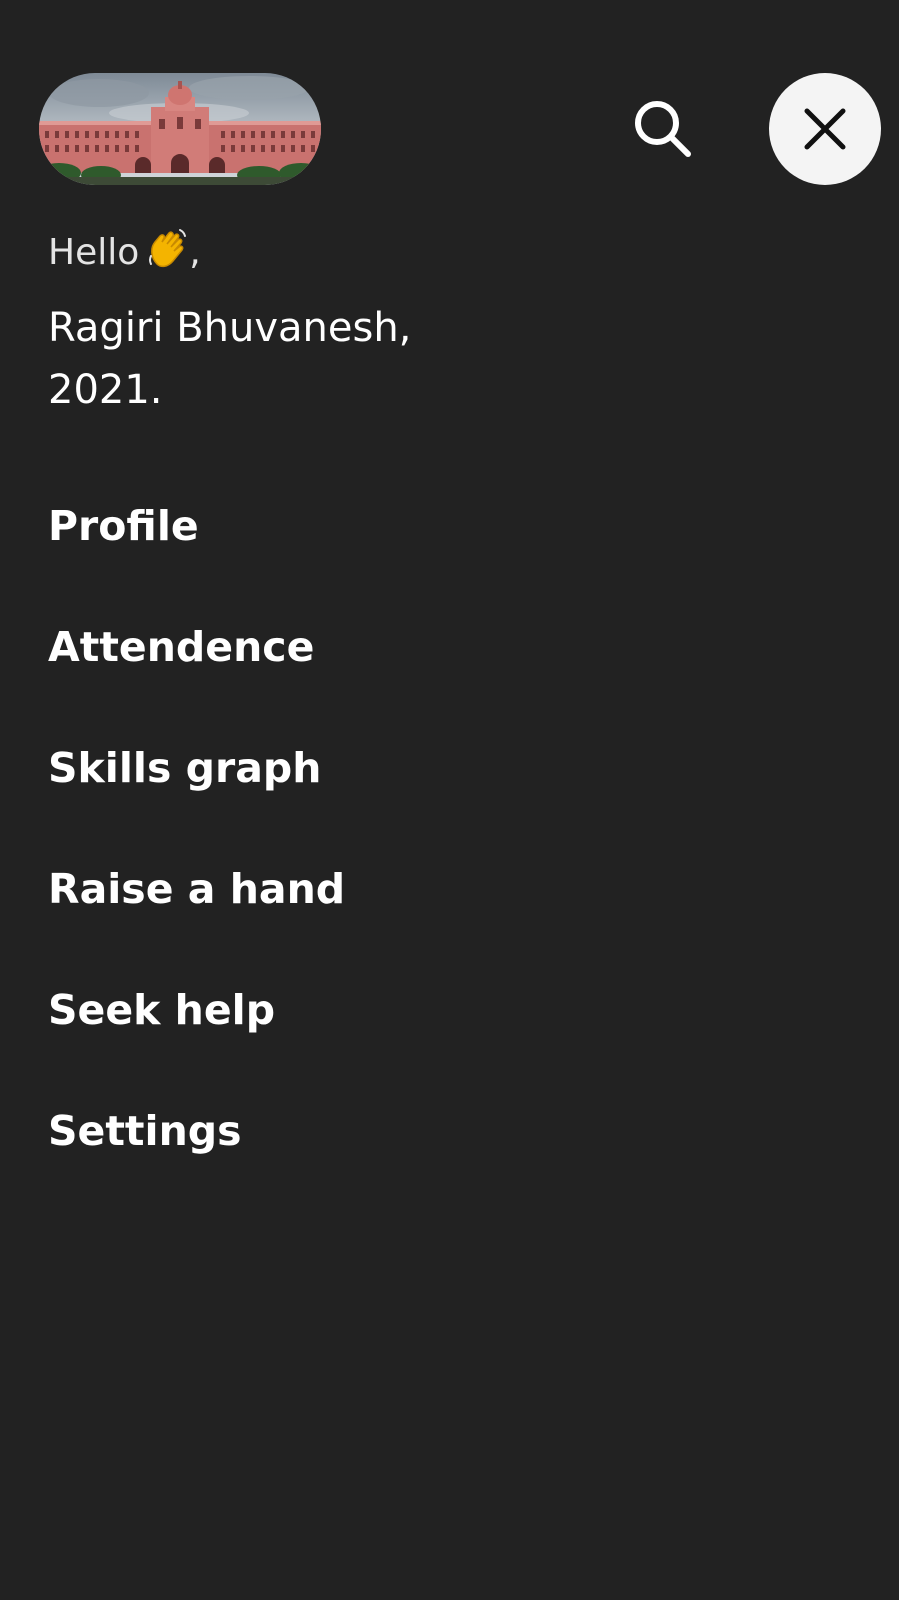 The width and height of the screenshot is (899, 1600). I want to click on drawer-header, so click(449, 100).